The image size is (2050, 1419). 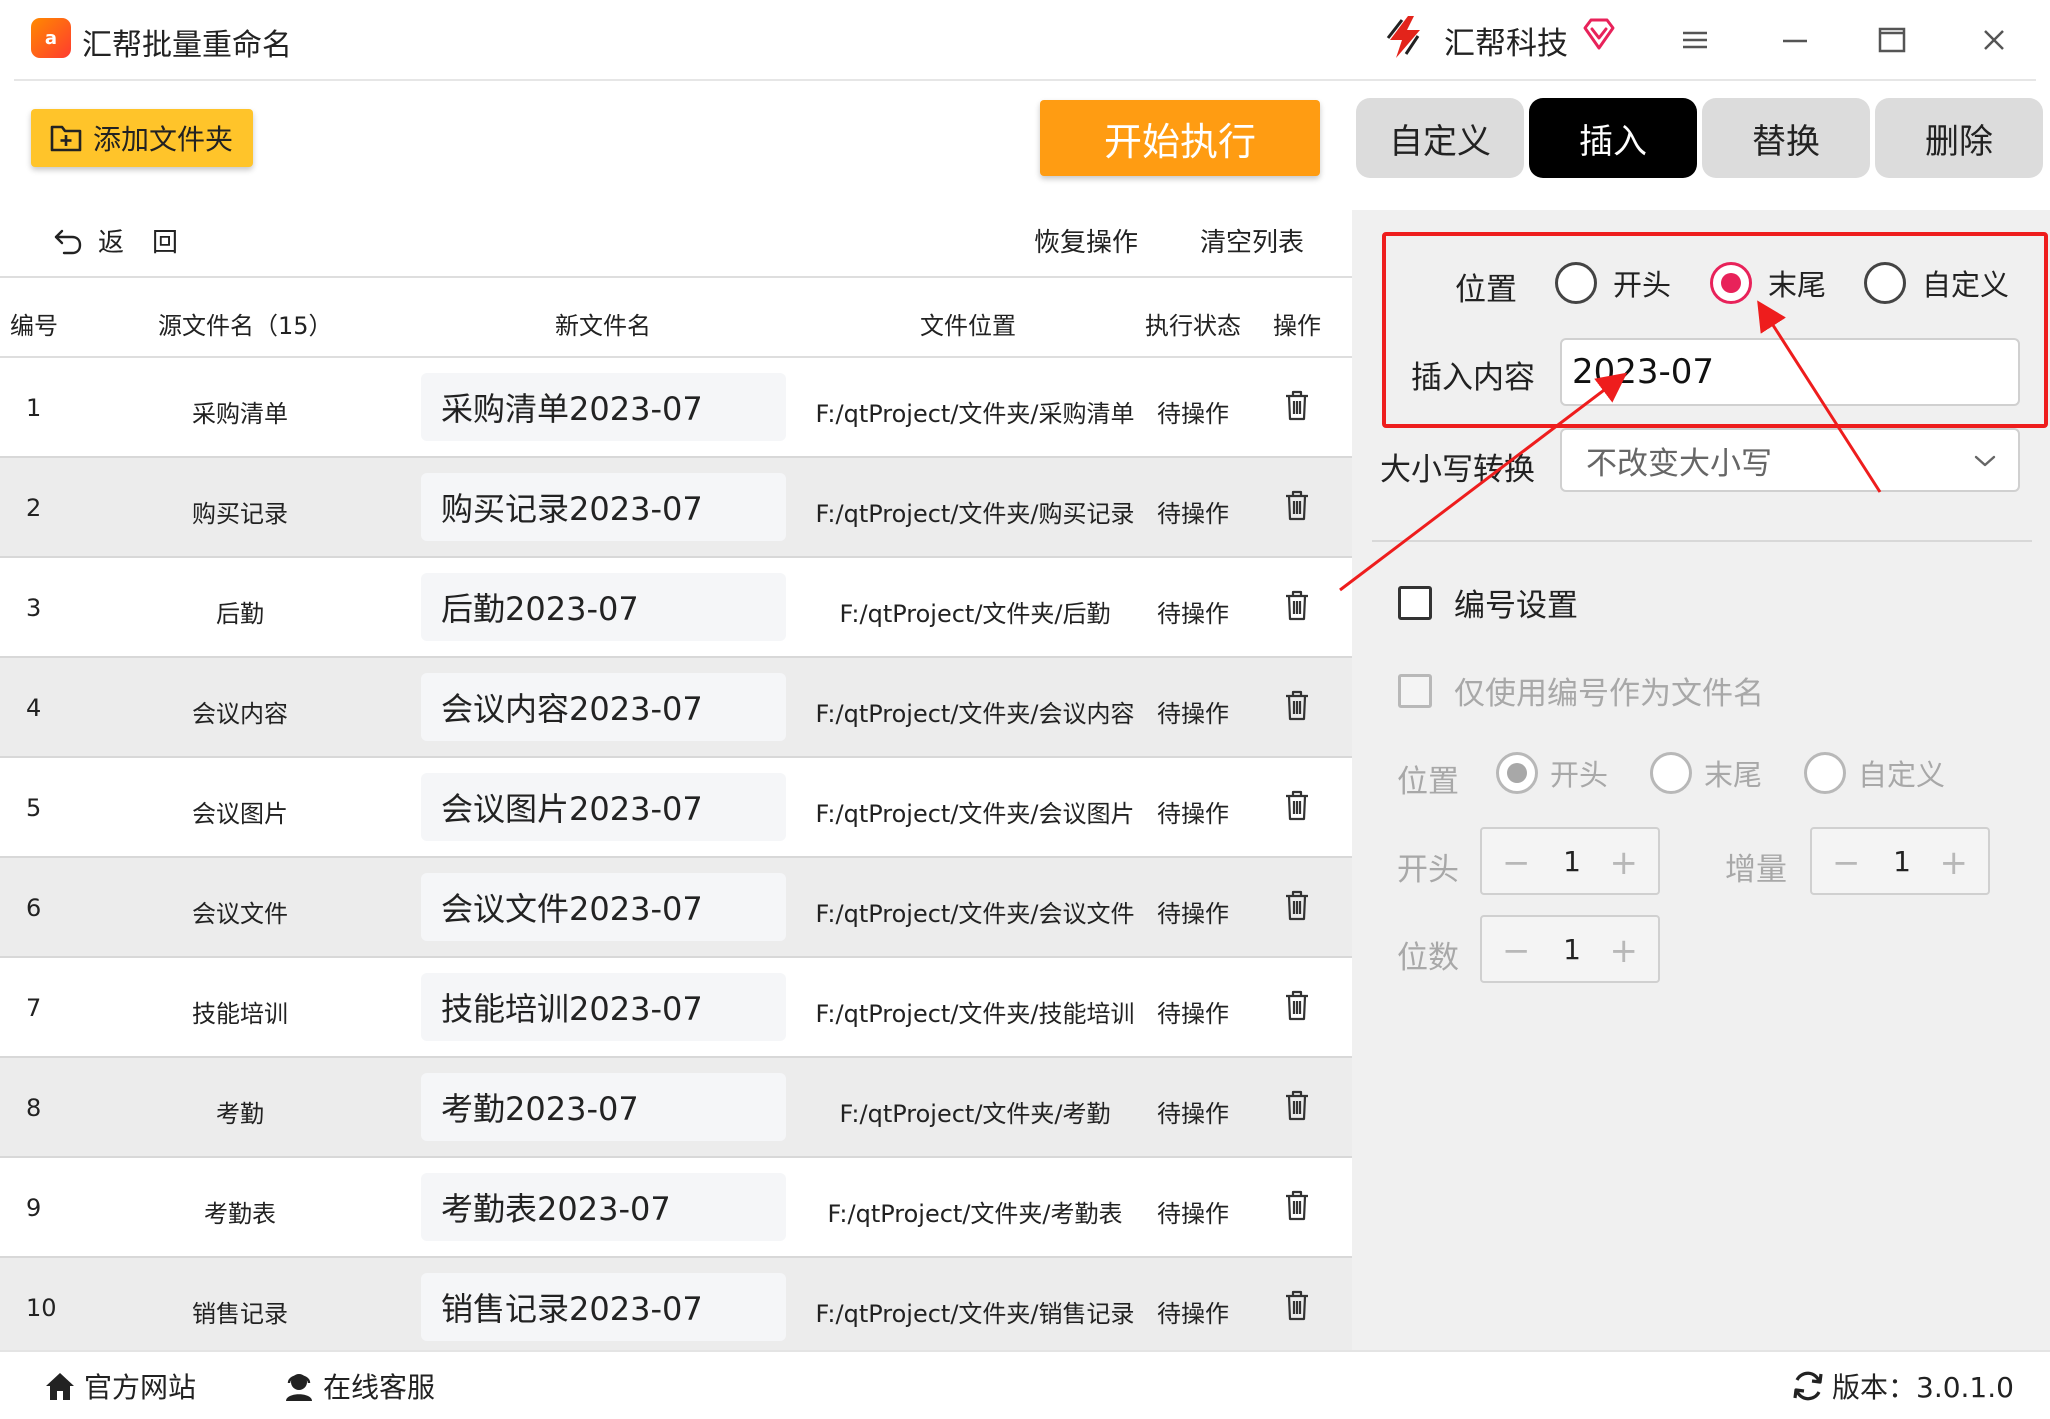 I want to click on table-row: 3 后勤 后勤2023-07 F:/qtProject/文件夹/后勤 待操作, so click(x=676, y=608).